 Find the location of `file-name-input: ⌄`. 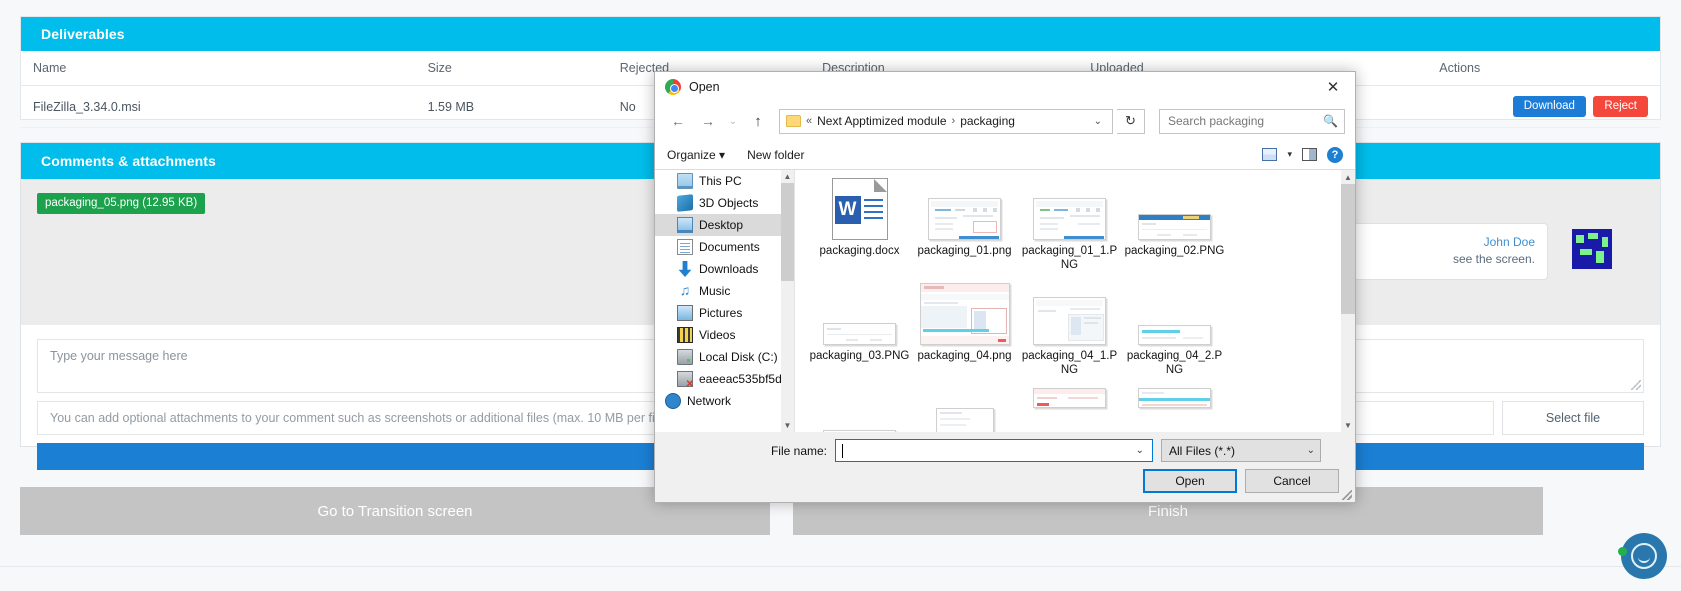

file-name-input: ⌄ is located at coordinates (994, 450).